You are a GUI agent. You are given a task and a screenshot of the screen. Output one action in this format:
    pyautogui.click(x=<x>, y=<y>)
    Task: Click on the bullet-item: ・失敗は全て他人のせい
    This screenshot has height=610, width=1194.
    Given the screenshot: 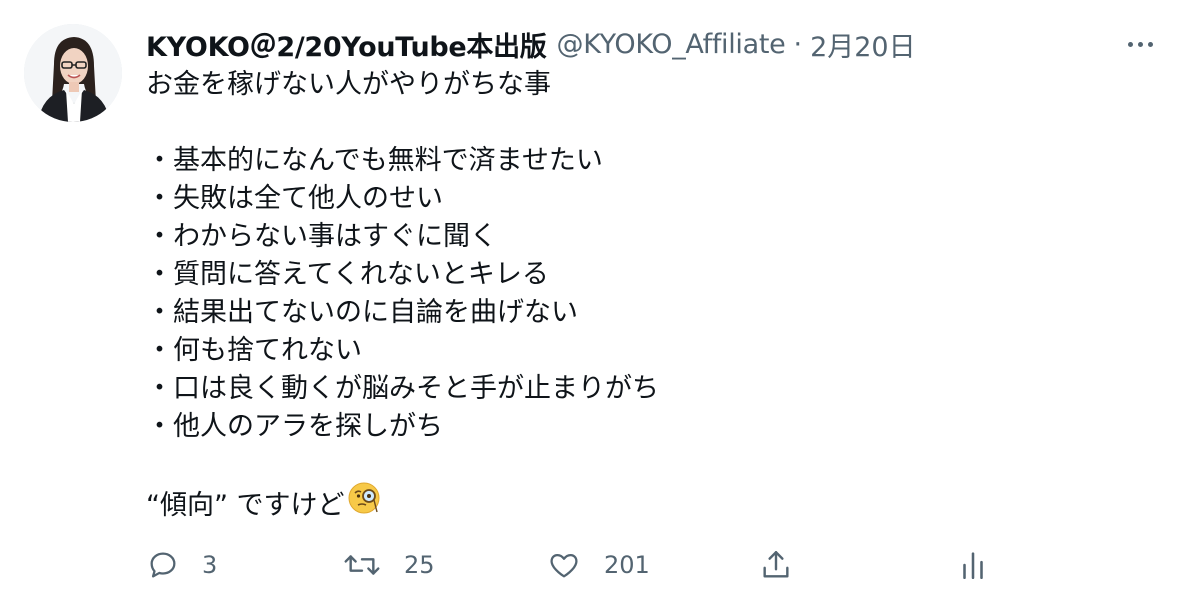 What is the action you would take?
    pyautogui.click(x=294, y=198)
    